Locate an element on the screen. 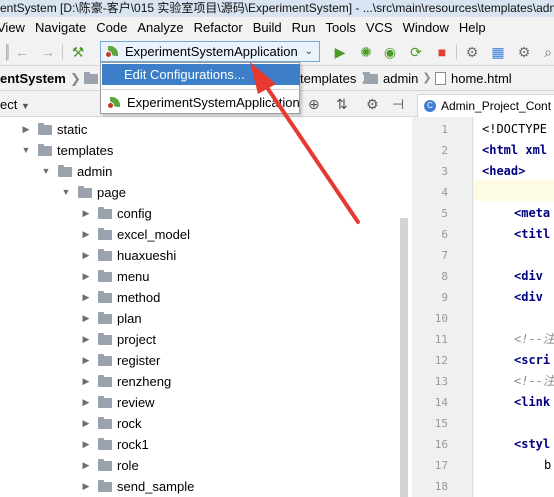  project-structure-icon: ▦ is located at coordinates (498, 52).